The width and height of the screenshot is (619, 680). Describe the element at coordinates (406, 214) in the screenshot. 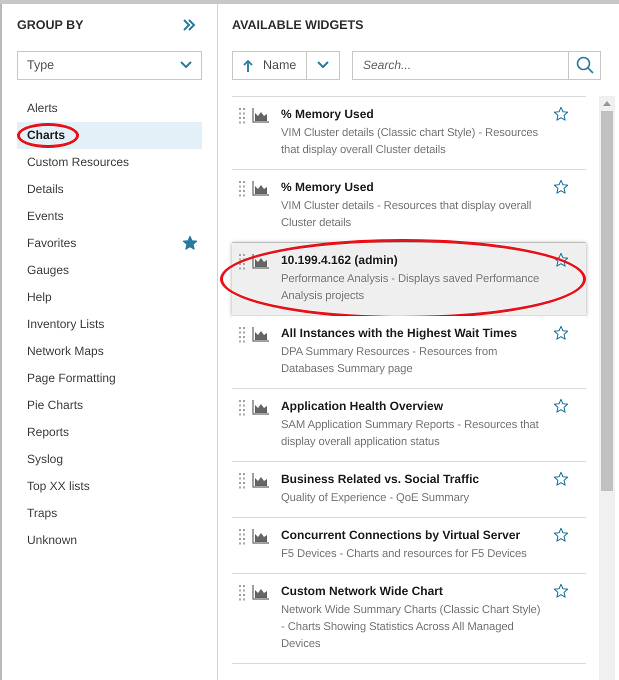

I see `widget-description: VIM Cluster details - Resources that display overall Cluster details` at that location.